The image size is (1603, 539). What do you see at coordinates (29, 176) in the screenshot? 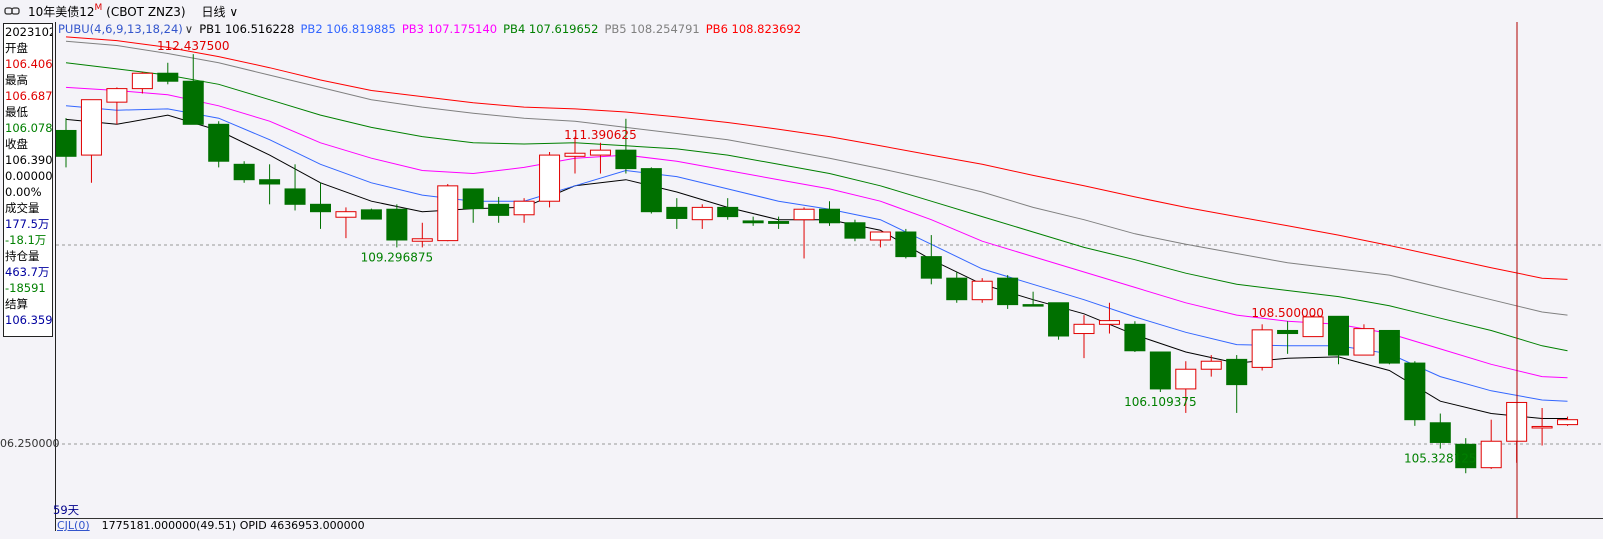
I see `info-row: 0.000000` at bounding box center [29, 176].